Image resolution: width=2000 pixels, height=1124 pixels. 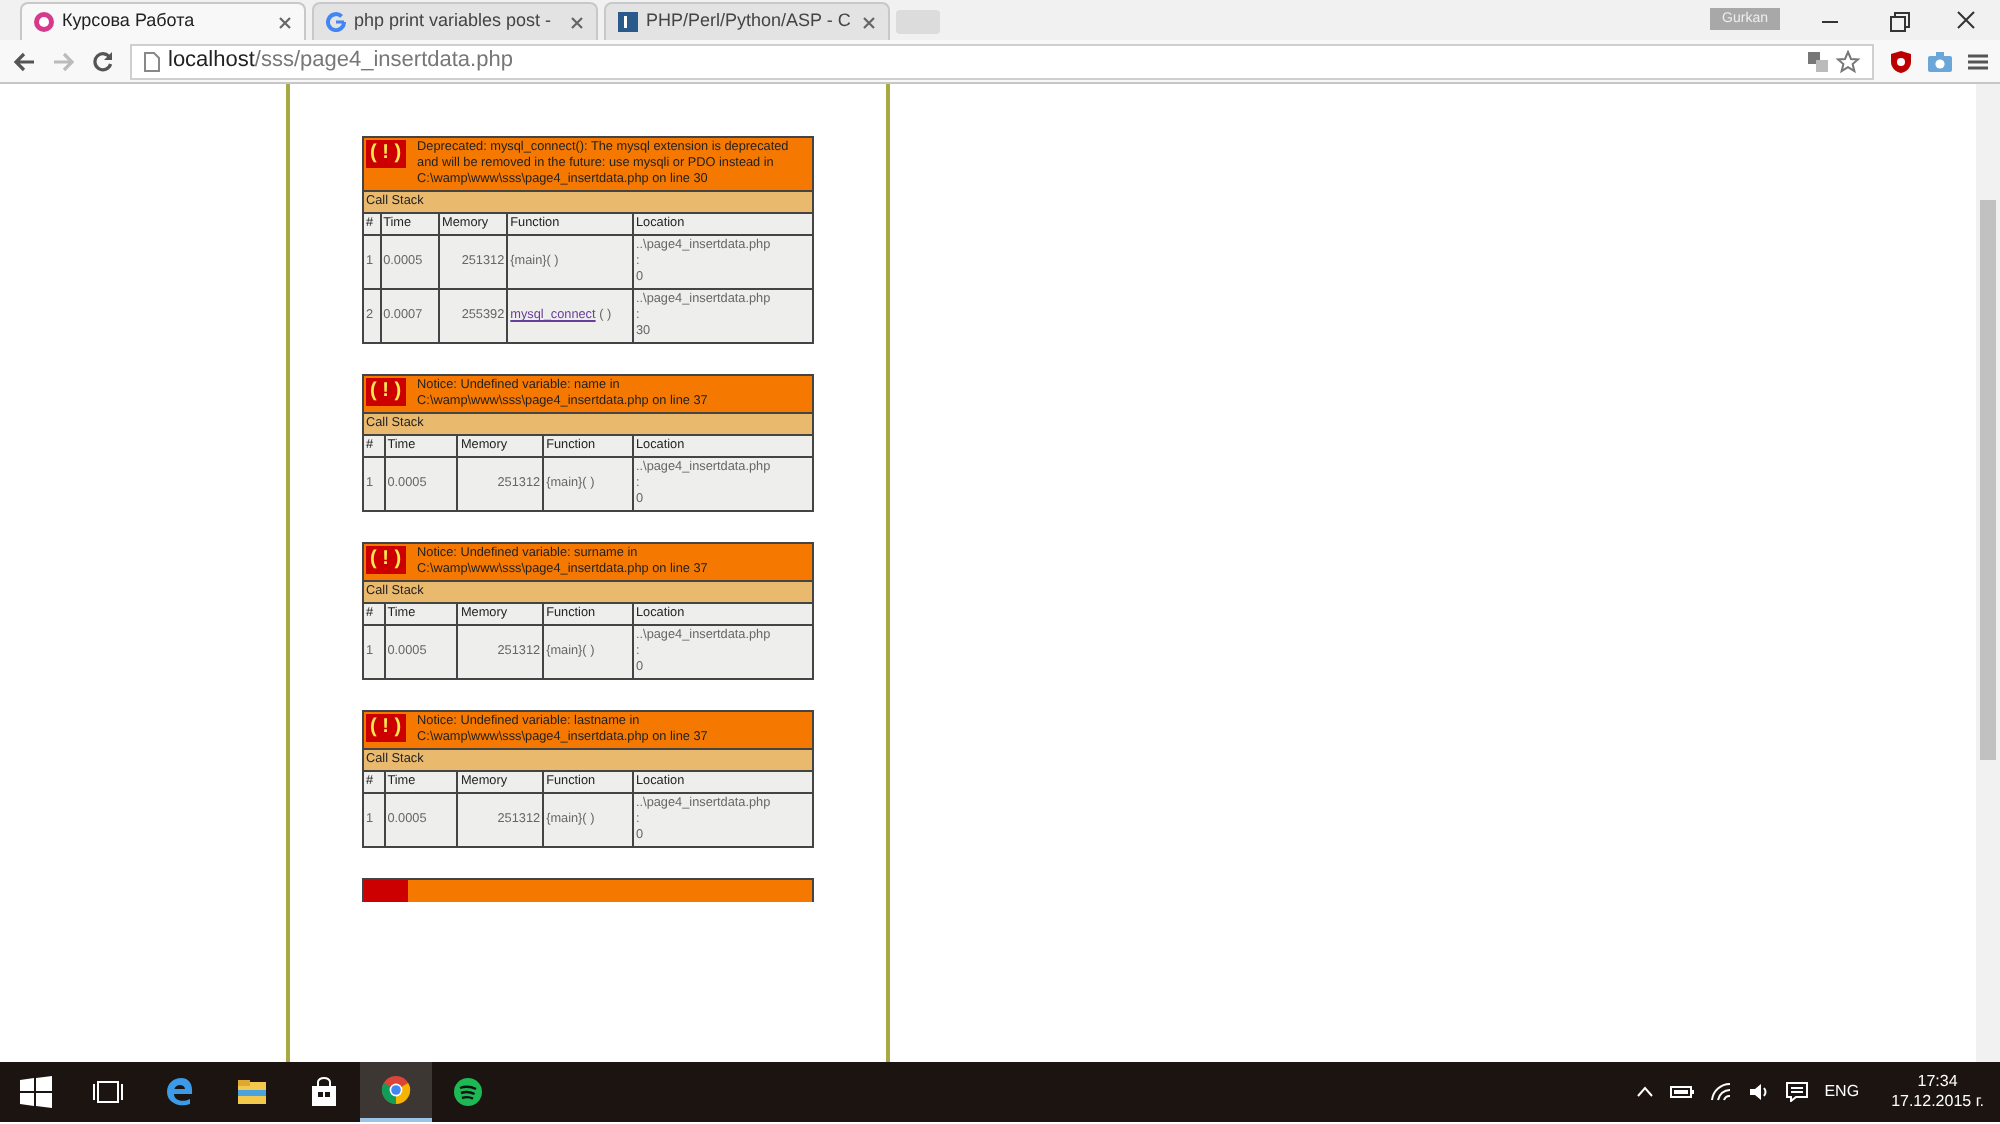 I want to click on reload-icon, so click(x=103, y=61).